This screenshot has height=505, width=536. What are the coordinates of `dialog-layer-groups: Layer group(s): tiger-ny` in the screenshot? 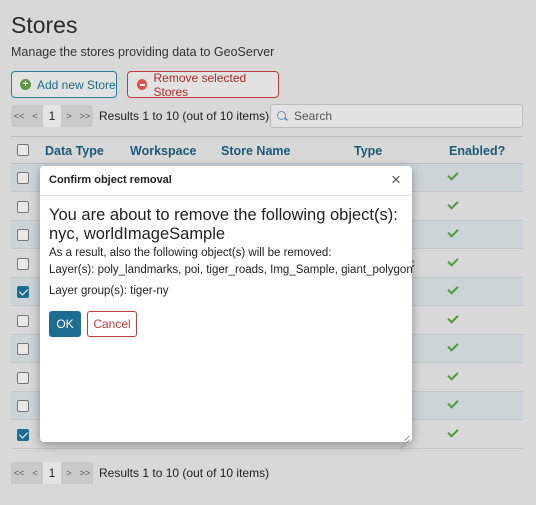 It's located at (109, 291).